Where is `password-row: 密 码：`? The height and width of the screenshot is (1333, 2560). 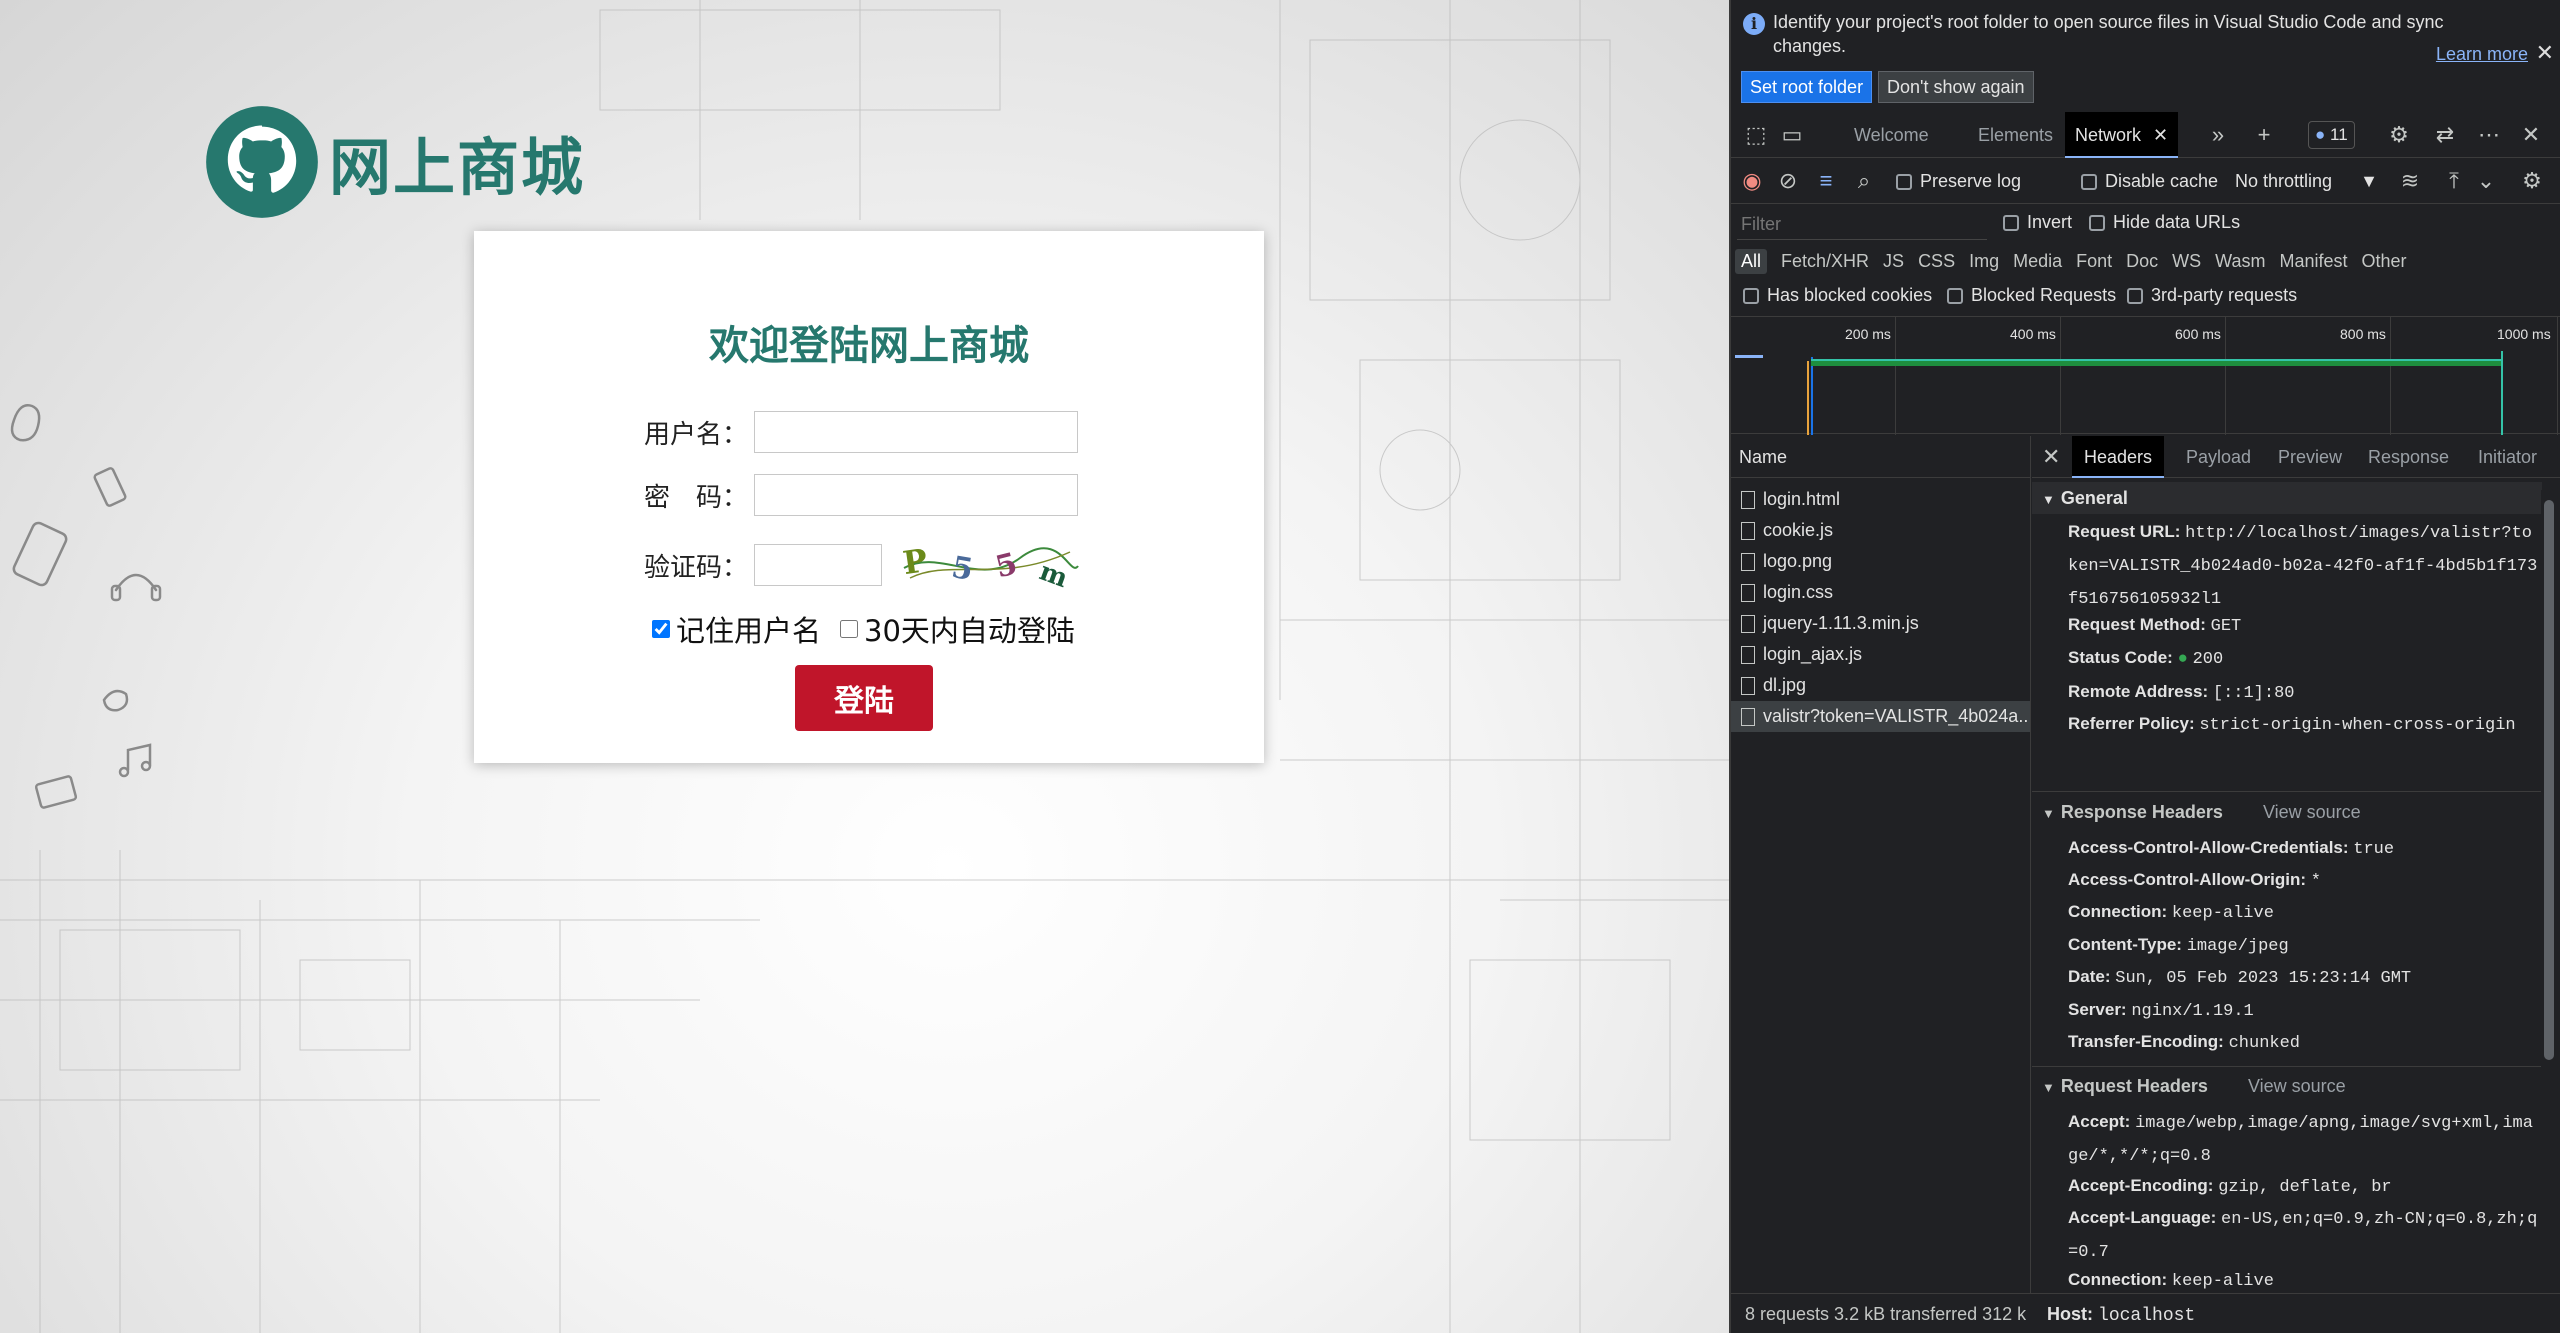
password-row: 密 码： is located at coordinates (861, 495).